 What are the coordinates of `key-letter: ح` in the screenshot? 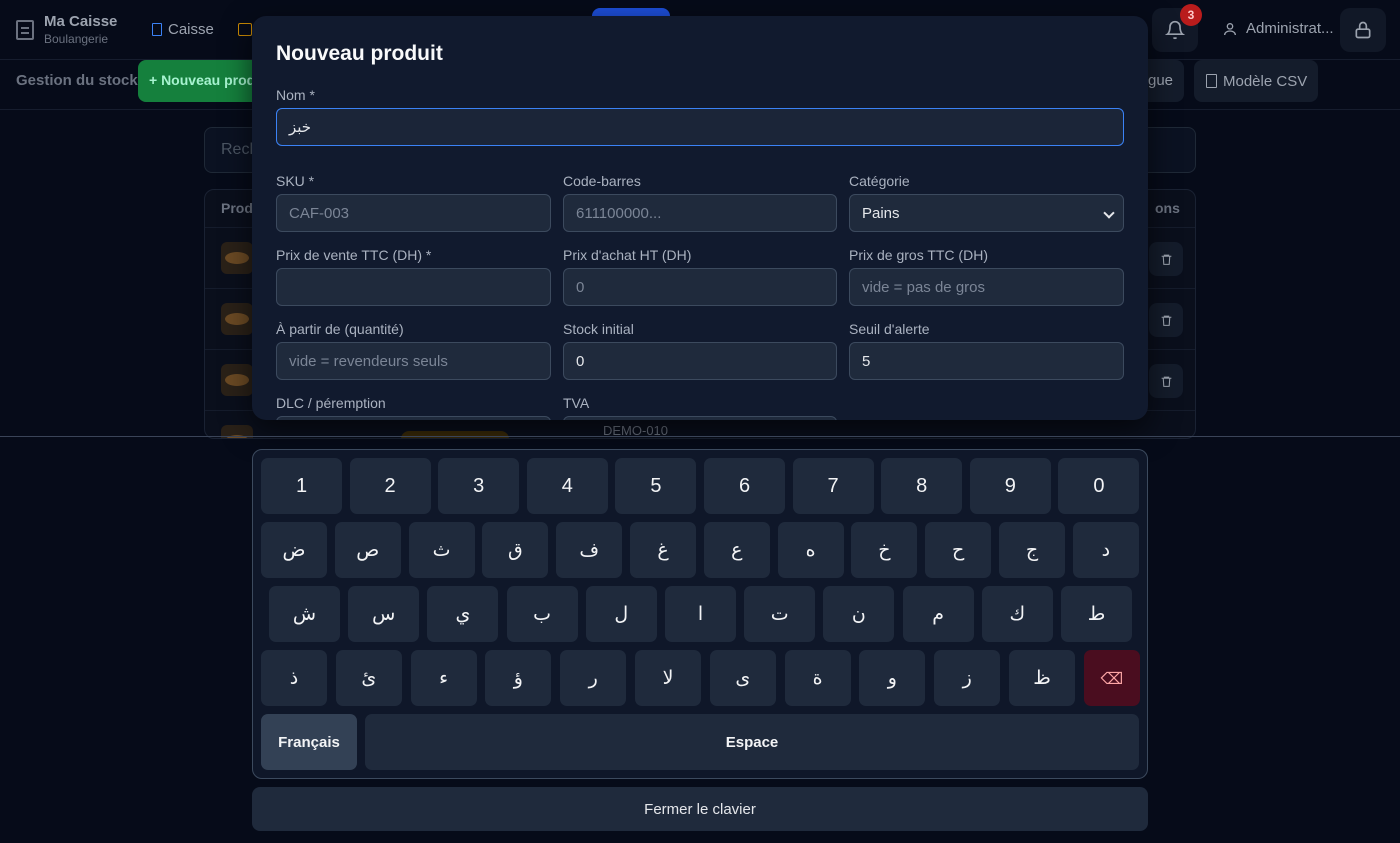 It's located at (958, 550).